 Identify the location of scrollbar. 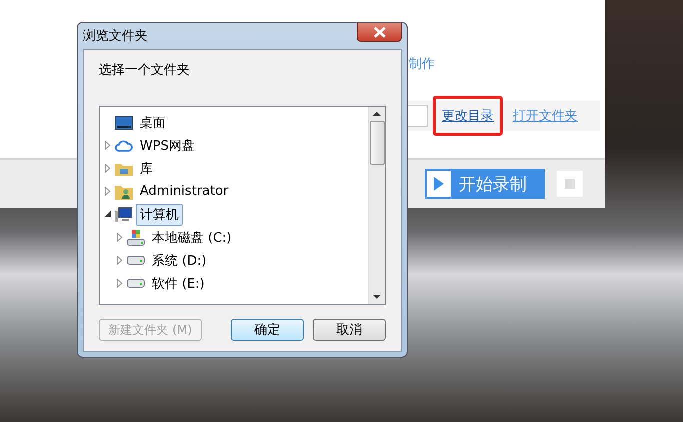
(376, 205).